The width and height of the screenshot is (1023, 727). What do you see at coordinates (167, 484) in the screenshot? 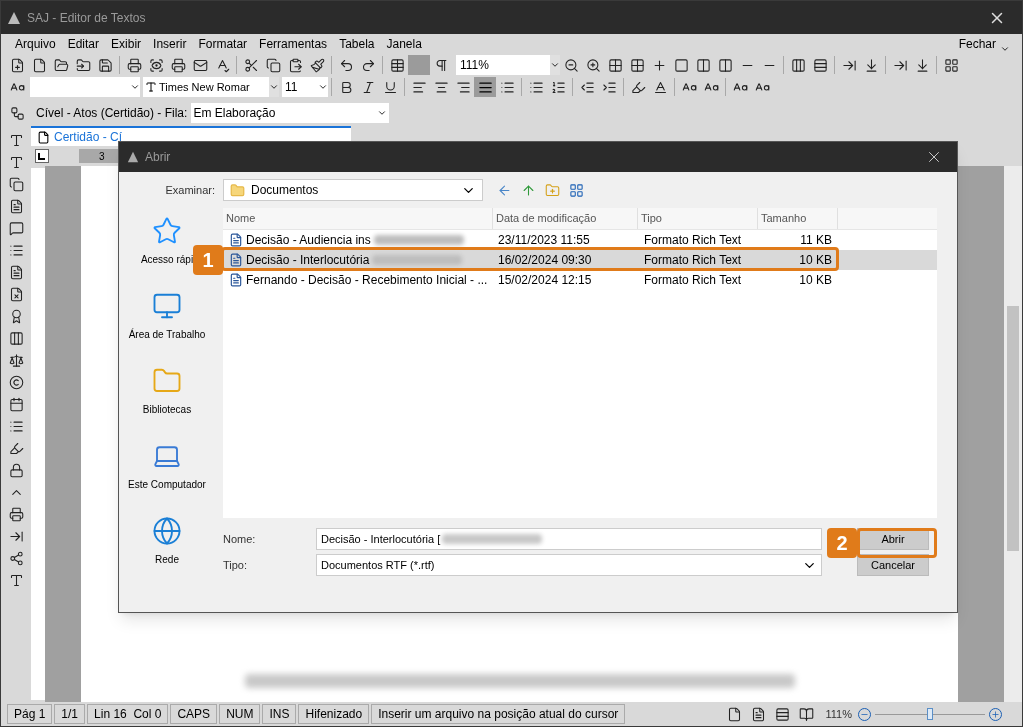
I see `place-item: Este Computador` at bounding box center [167, 484].